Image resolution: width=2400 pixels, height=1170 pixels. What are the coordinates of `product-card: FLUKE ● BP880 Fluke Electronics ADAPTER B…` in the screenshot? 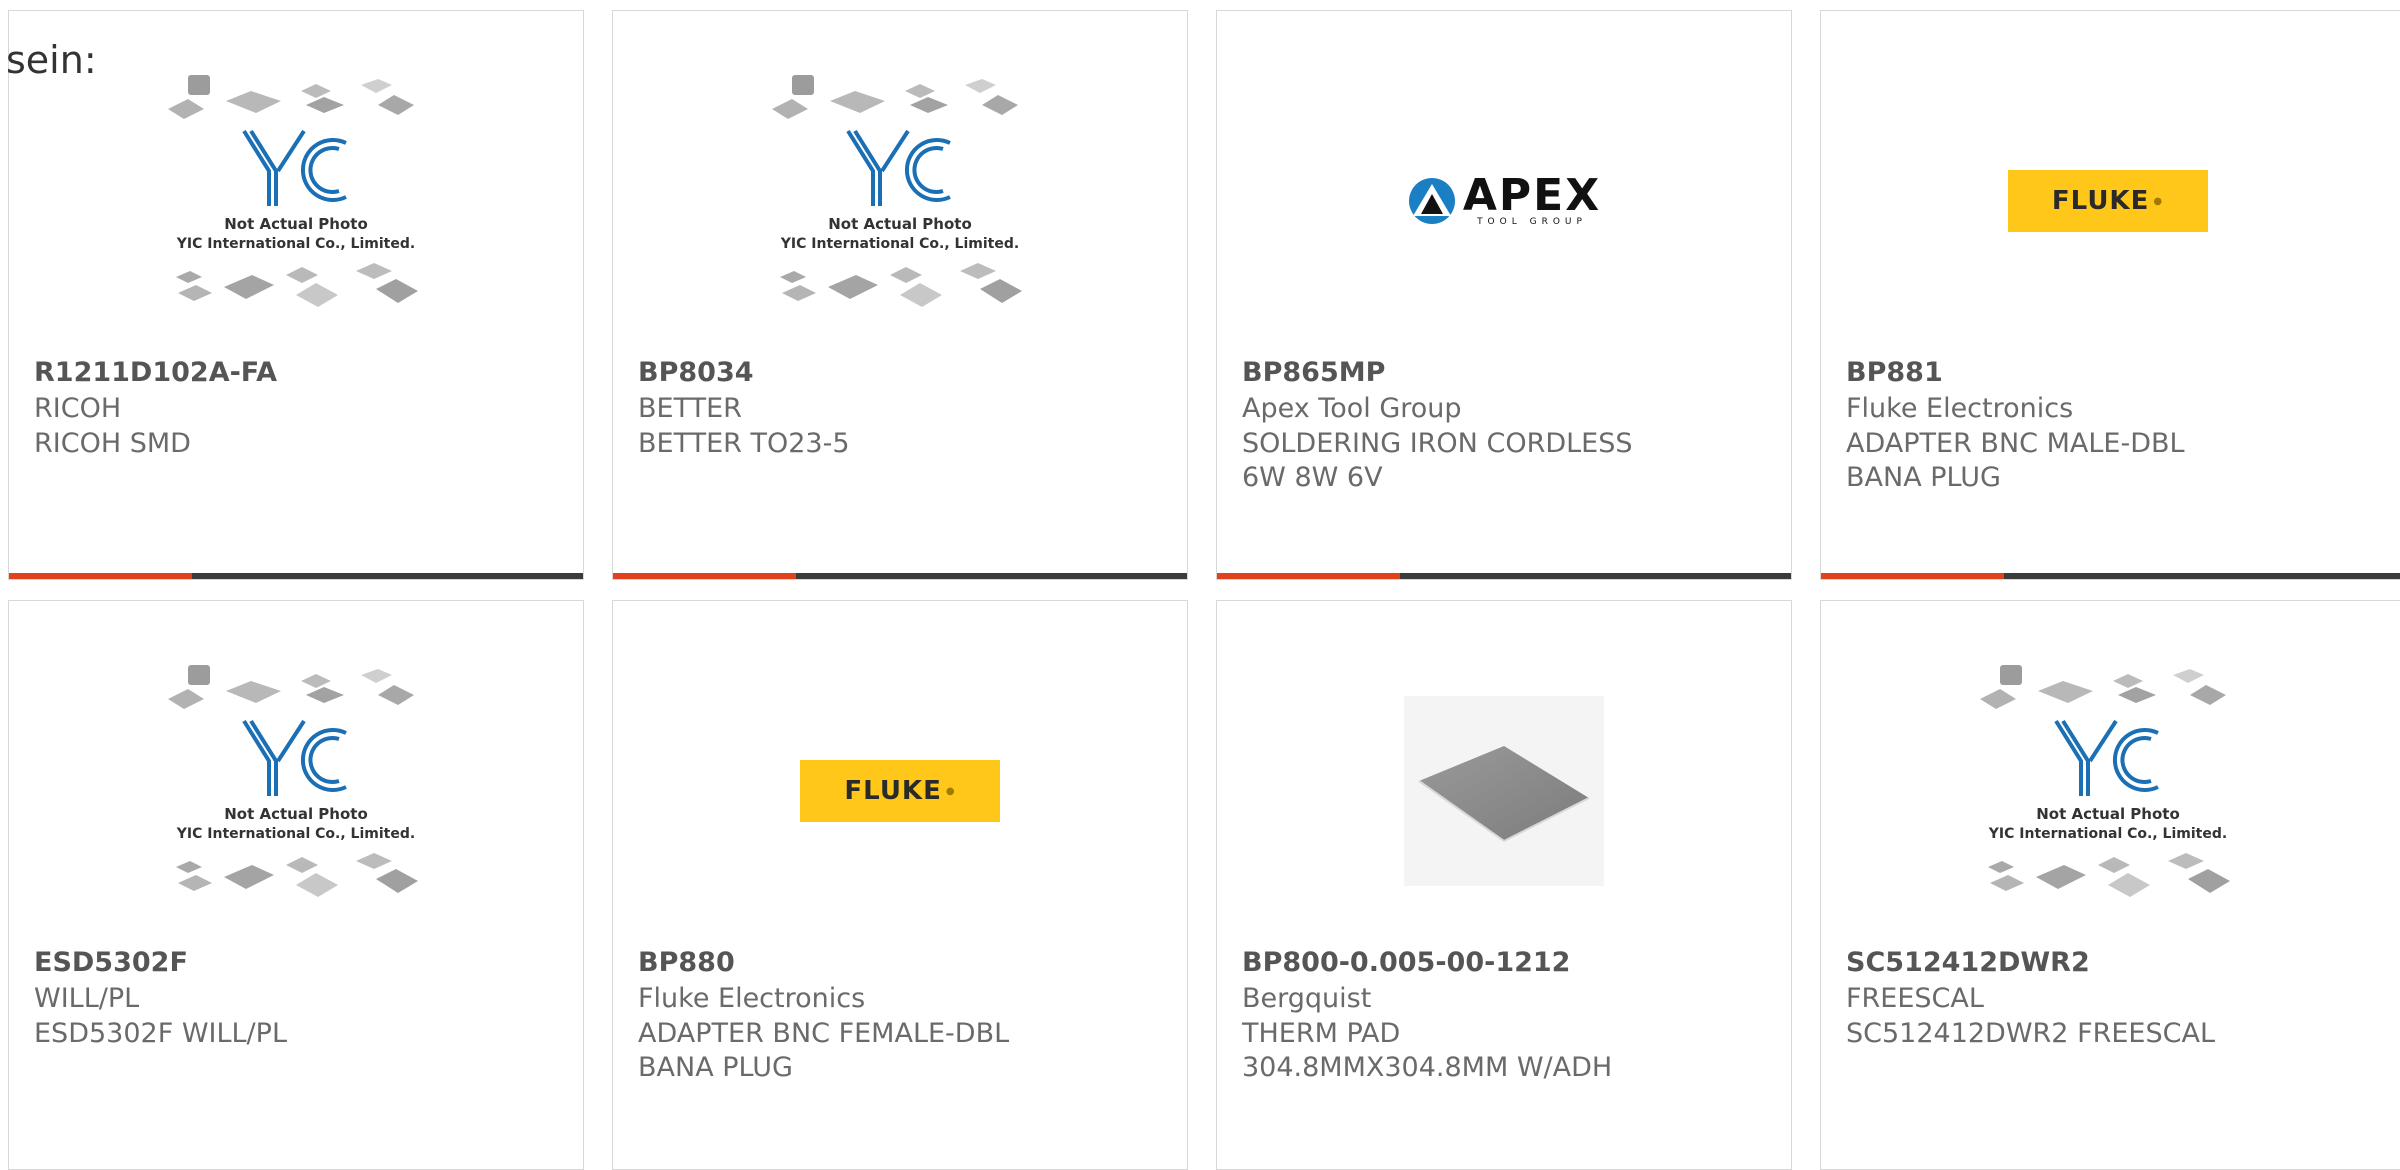 It's located at (900, 885).